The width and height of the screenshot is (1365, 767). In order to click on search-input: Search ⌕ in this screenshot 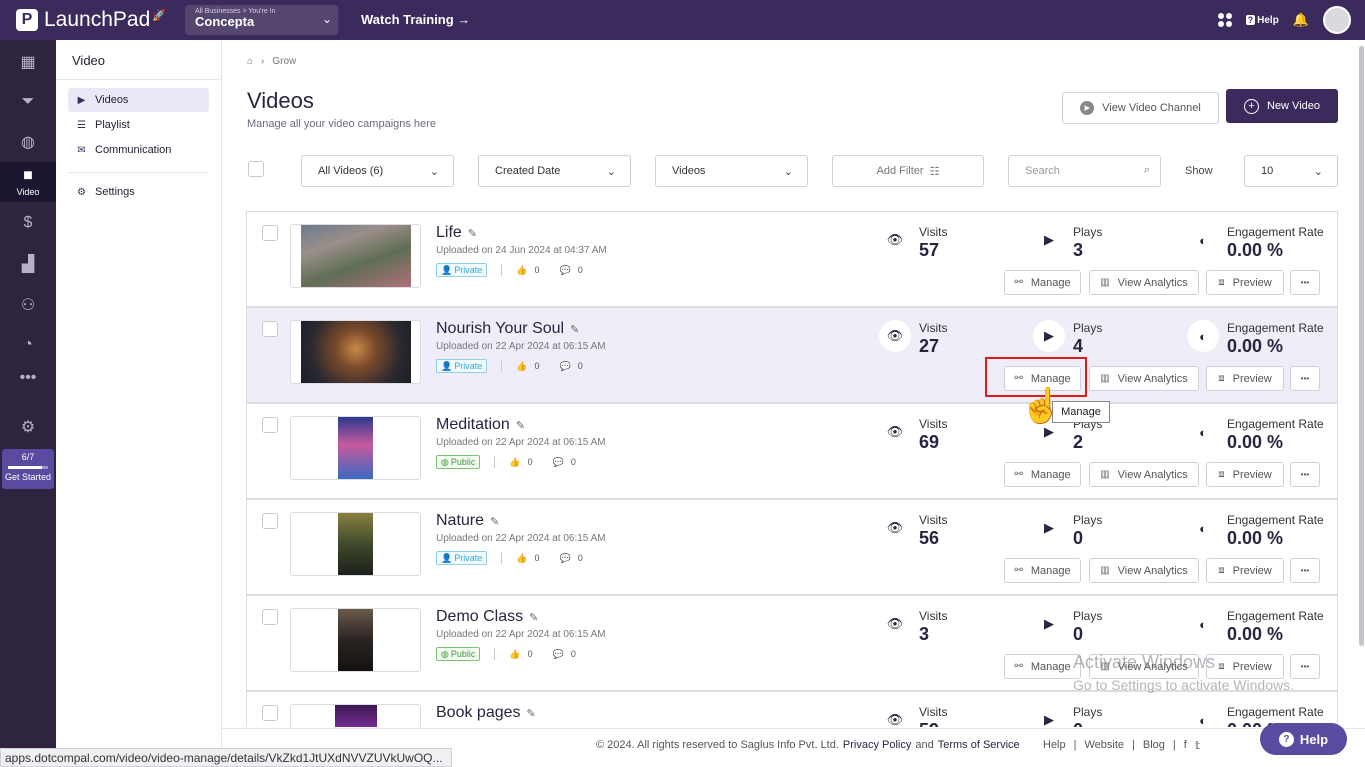, I will do `click(1084, 171)`.